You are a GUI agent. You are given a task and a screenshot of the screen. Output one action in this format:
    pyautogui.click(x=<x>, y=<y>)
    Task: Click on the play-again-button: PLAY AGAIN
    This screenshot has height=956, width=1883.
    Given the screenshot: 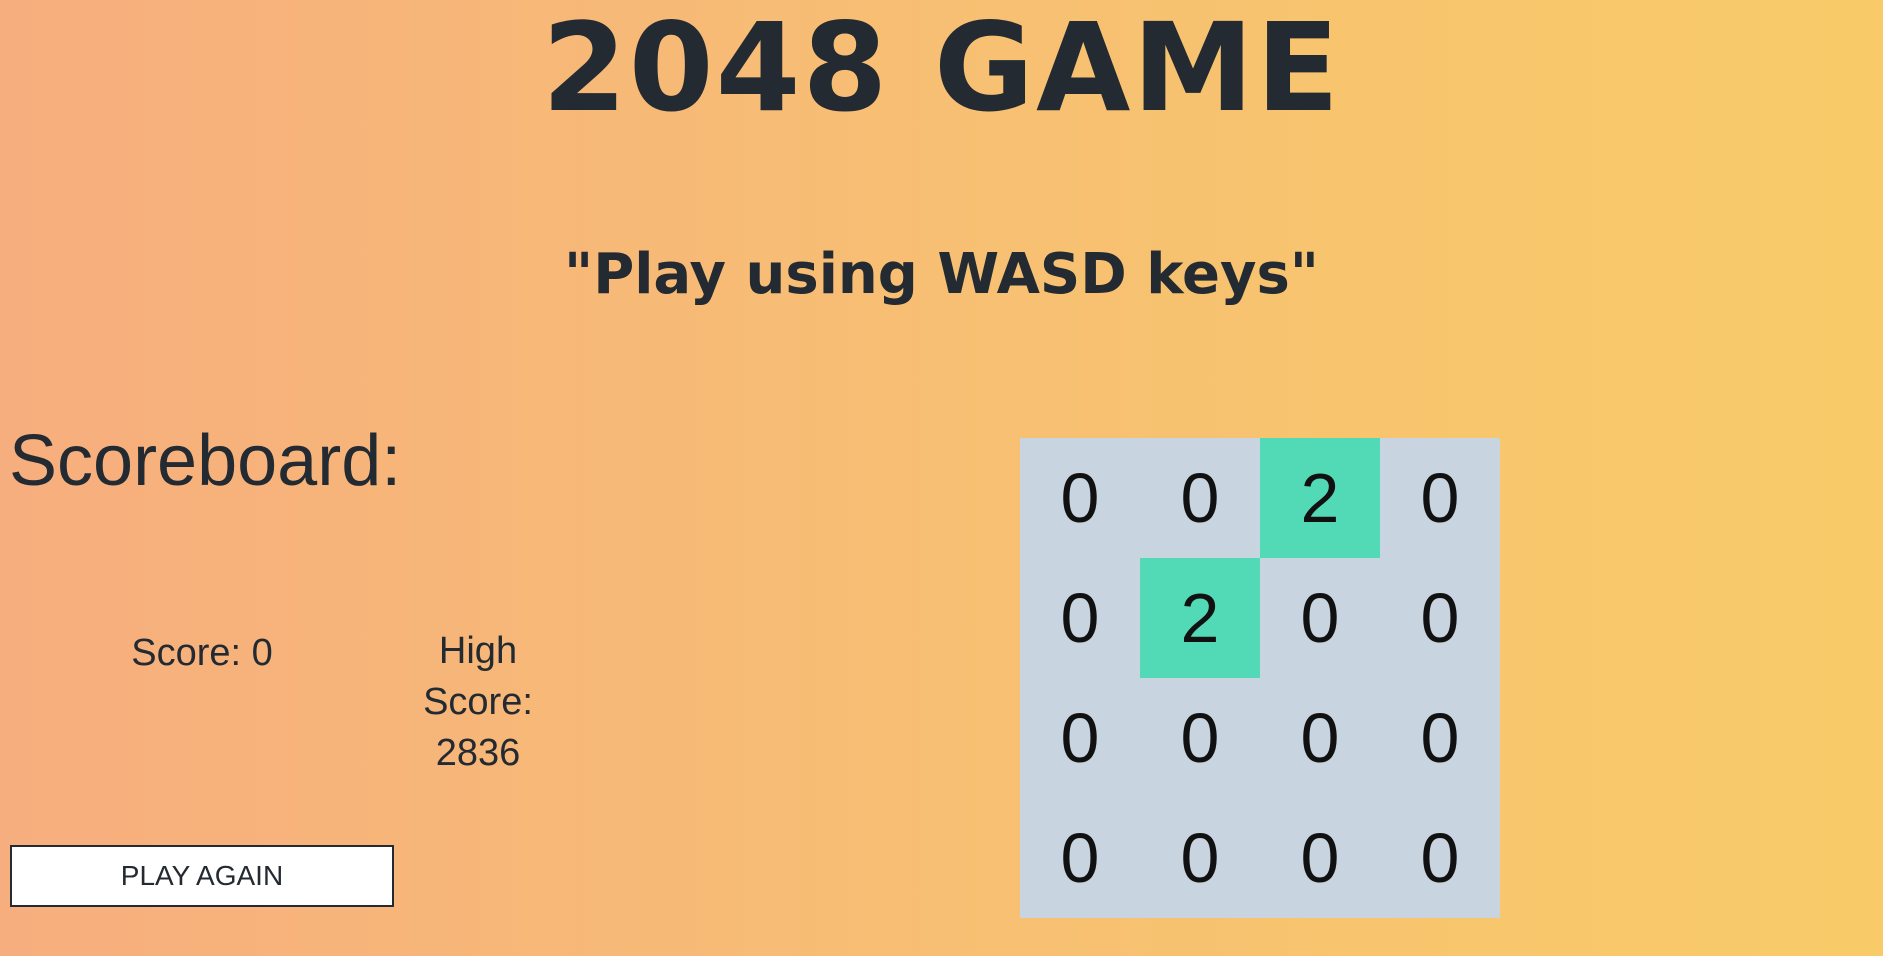 What is the action you would take?
    pyautogui.click(x=202, y=876)
    